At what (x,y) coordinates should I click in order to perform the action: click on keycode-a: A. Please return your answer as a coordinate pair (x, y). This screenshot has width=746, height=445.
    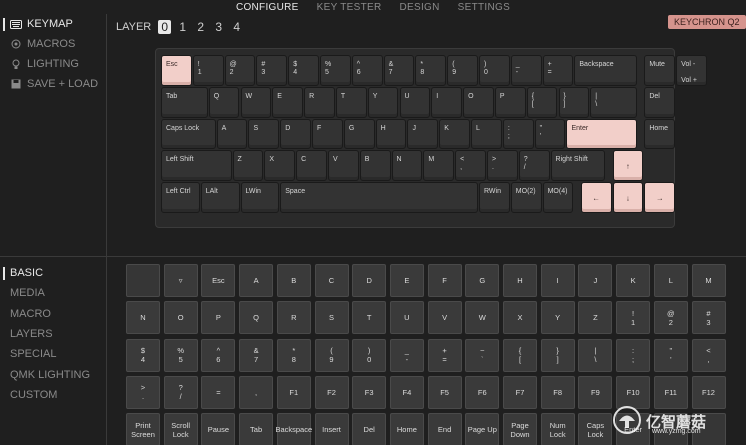
    Looking at the image, I should click on (256, 280).